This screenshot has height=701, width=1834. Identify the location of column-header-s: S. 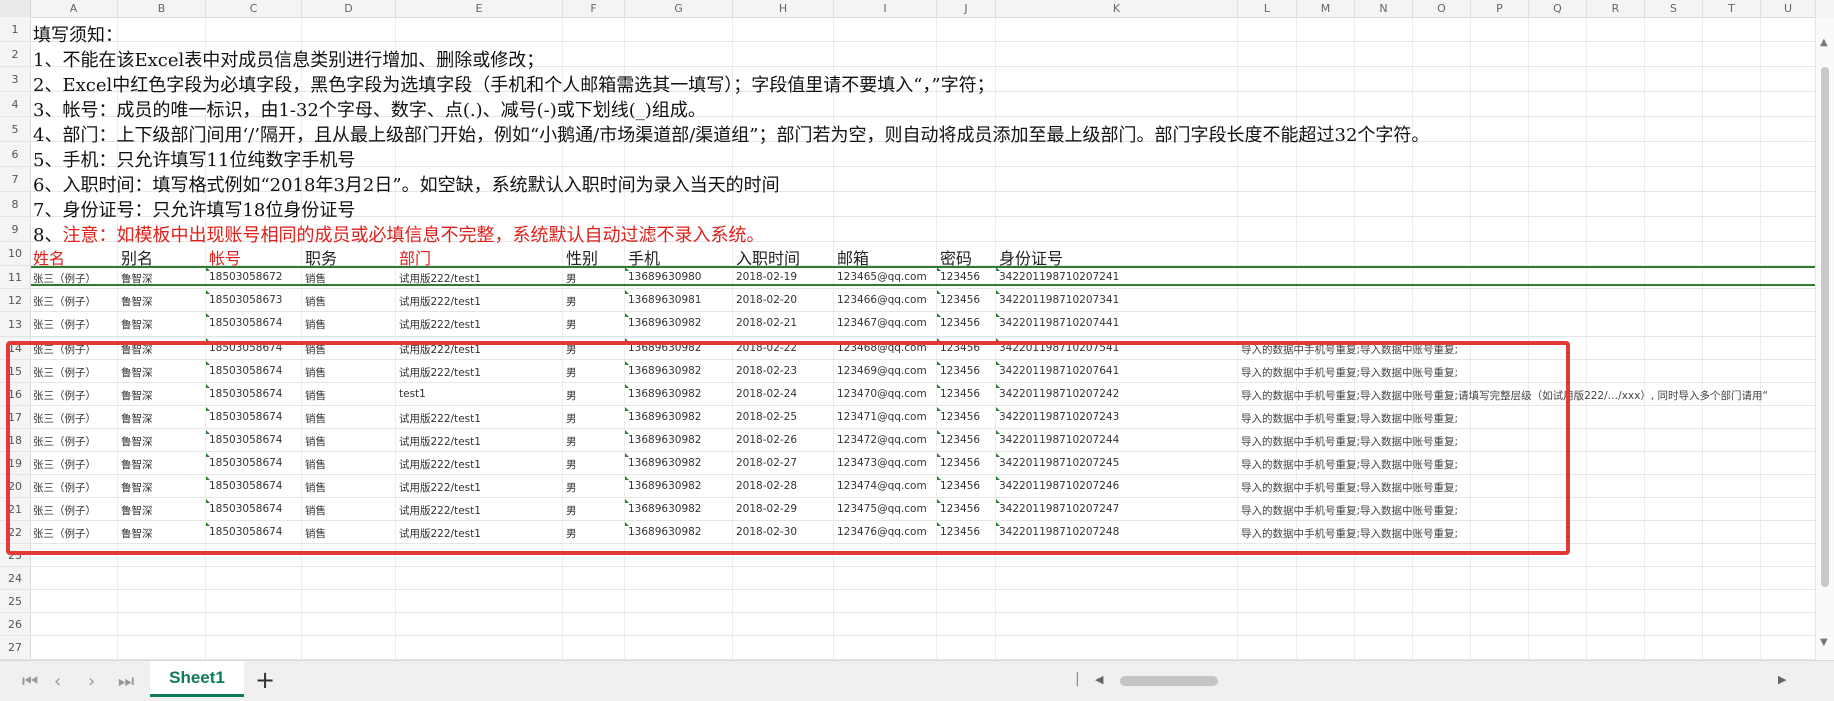
(1674, 8).